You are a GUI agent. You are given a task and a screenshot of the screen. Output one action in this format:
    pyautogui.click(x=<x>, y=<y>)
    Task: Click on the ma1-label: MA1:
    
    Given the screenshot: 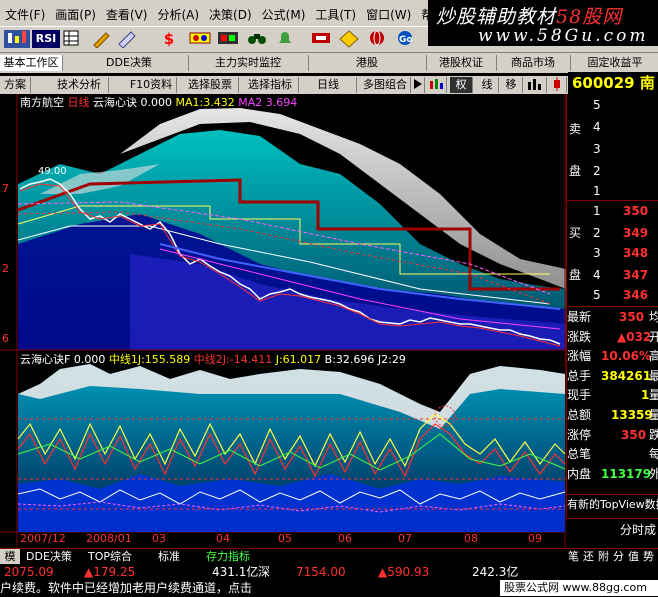 What is the action you would take?
    pyautogui.click(x=189, y=102)
    